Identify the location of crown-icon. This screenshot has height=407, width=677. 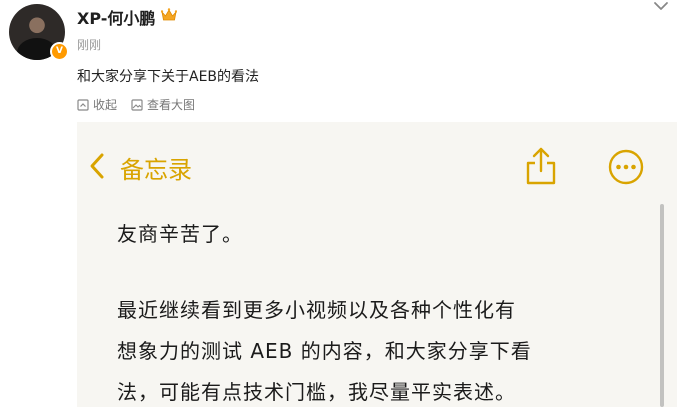
(169, 14).